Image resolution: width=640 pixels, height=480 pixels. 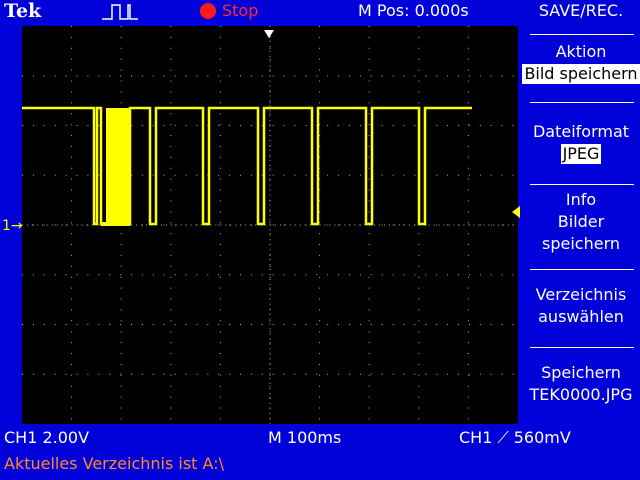 I want to click on run-state-label: Stop, so click(x=240, y=10).